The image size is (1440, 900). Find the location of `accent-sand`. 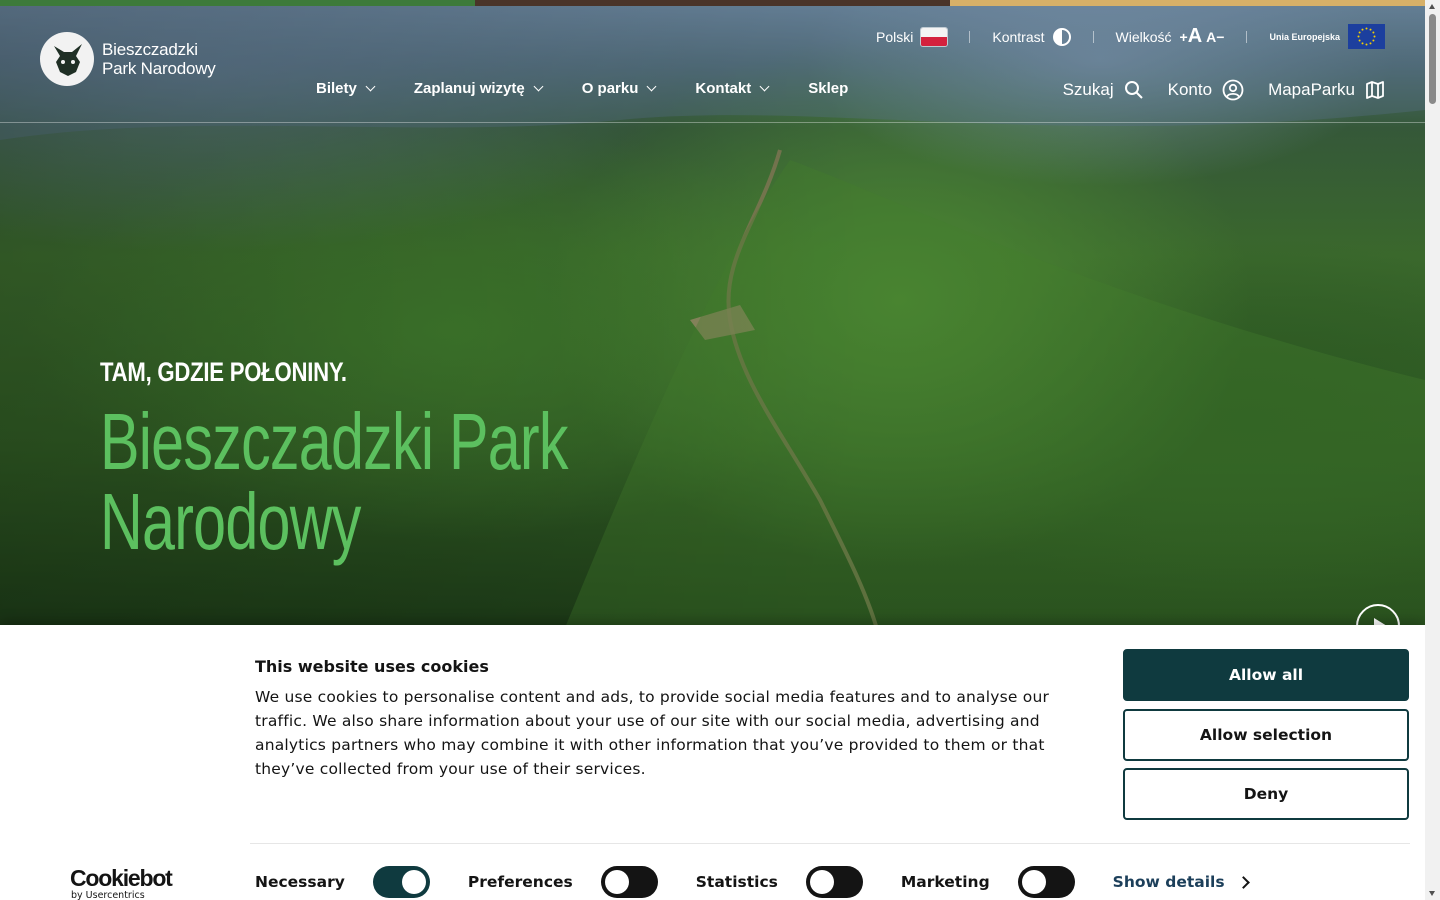

accent-sand is located at coordinates (1187, 3).